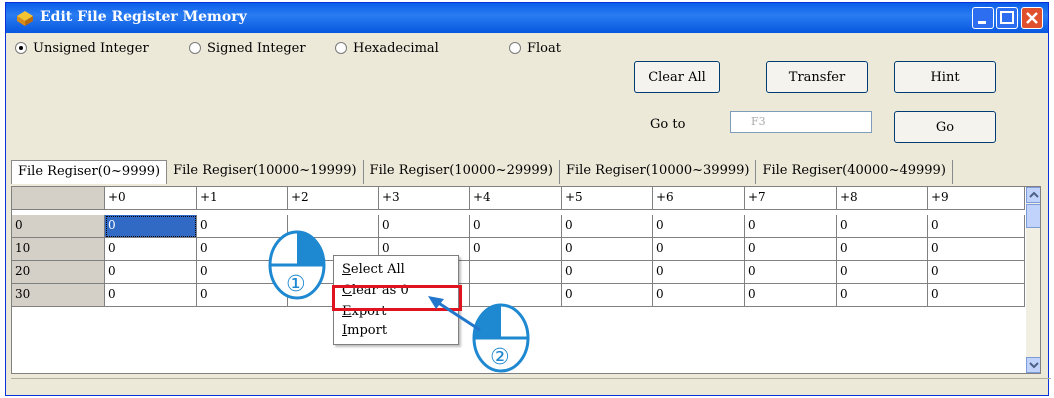 The image size is (1054, 398). I want to click on status-bar, so click(531, 387).